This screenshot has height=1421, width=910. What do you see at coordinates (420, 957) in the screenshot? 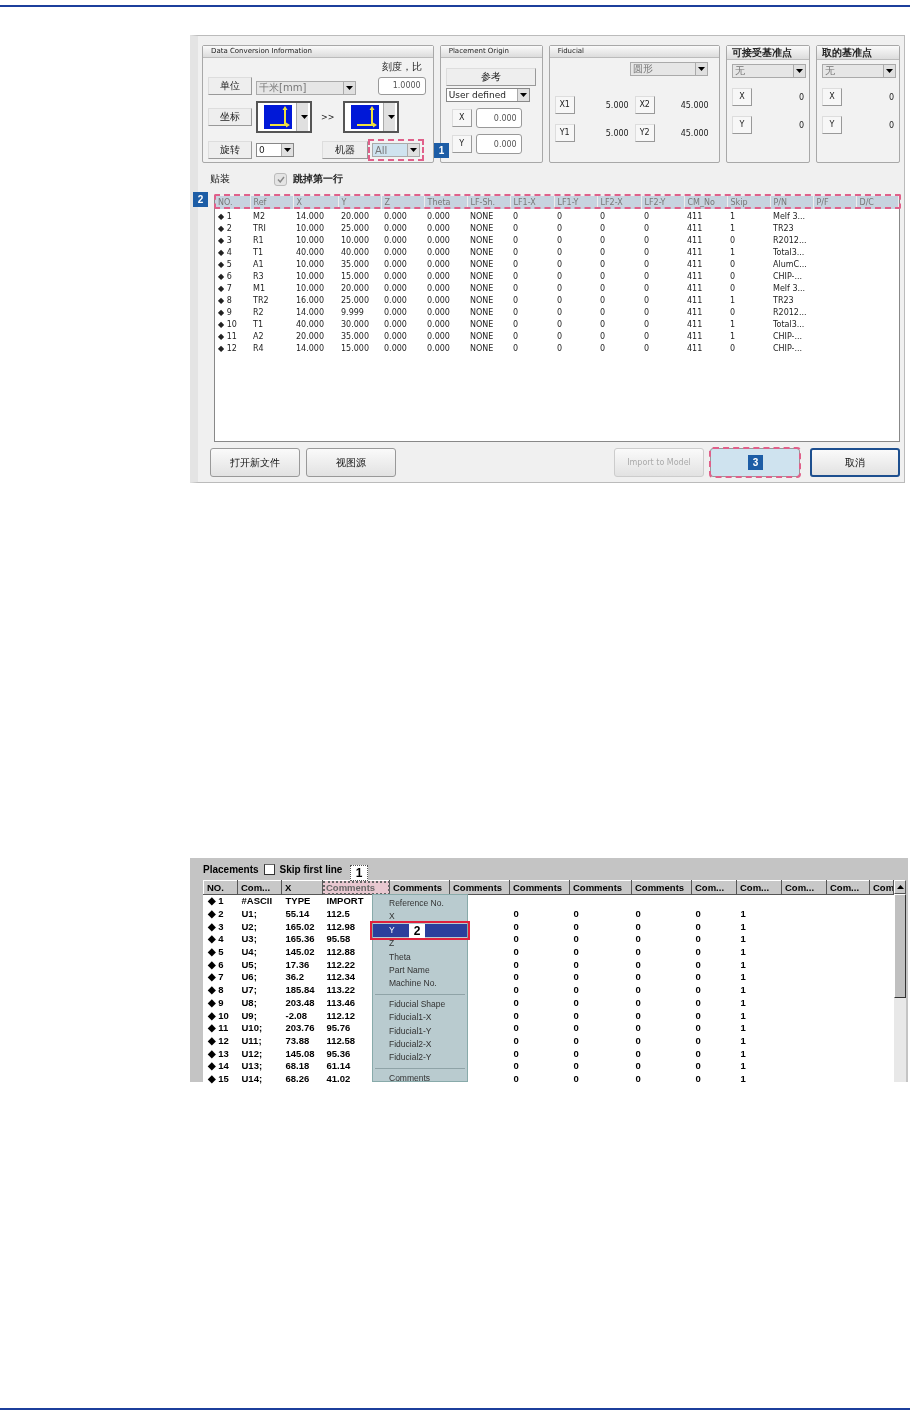
I see `menu-item: Theta` at bounding box center [420, 957].